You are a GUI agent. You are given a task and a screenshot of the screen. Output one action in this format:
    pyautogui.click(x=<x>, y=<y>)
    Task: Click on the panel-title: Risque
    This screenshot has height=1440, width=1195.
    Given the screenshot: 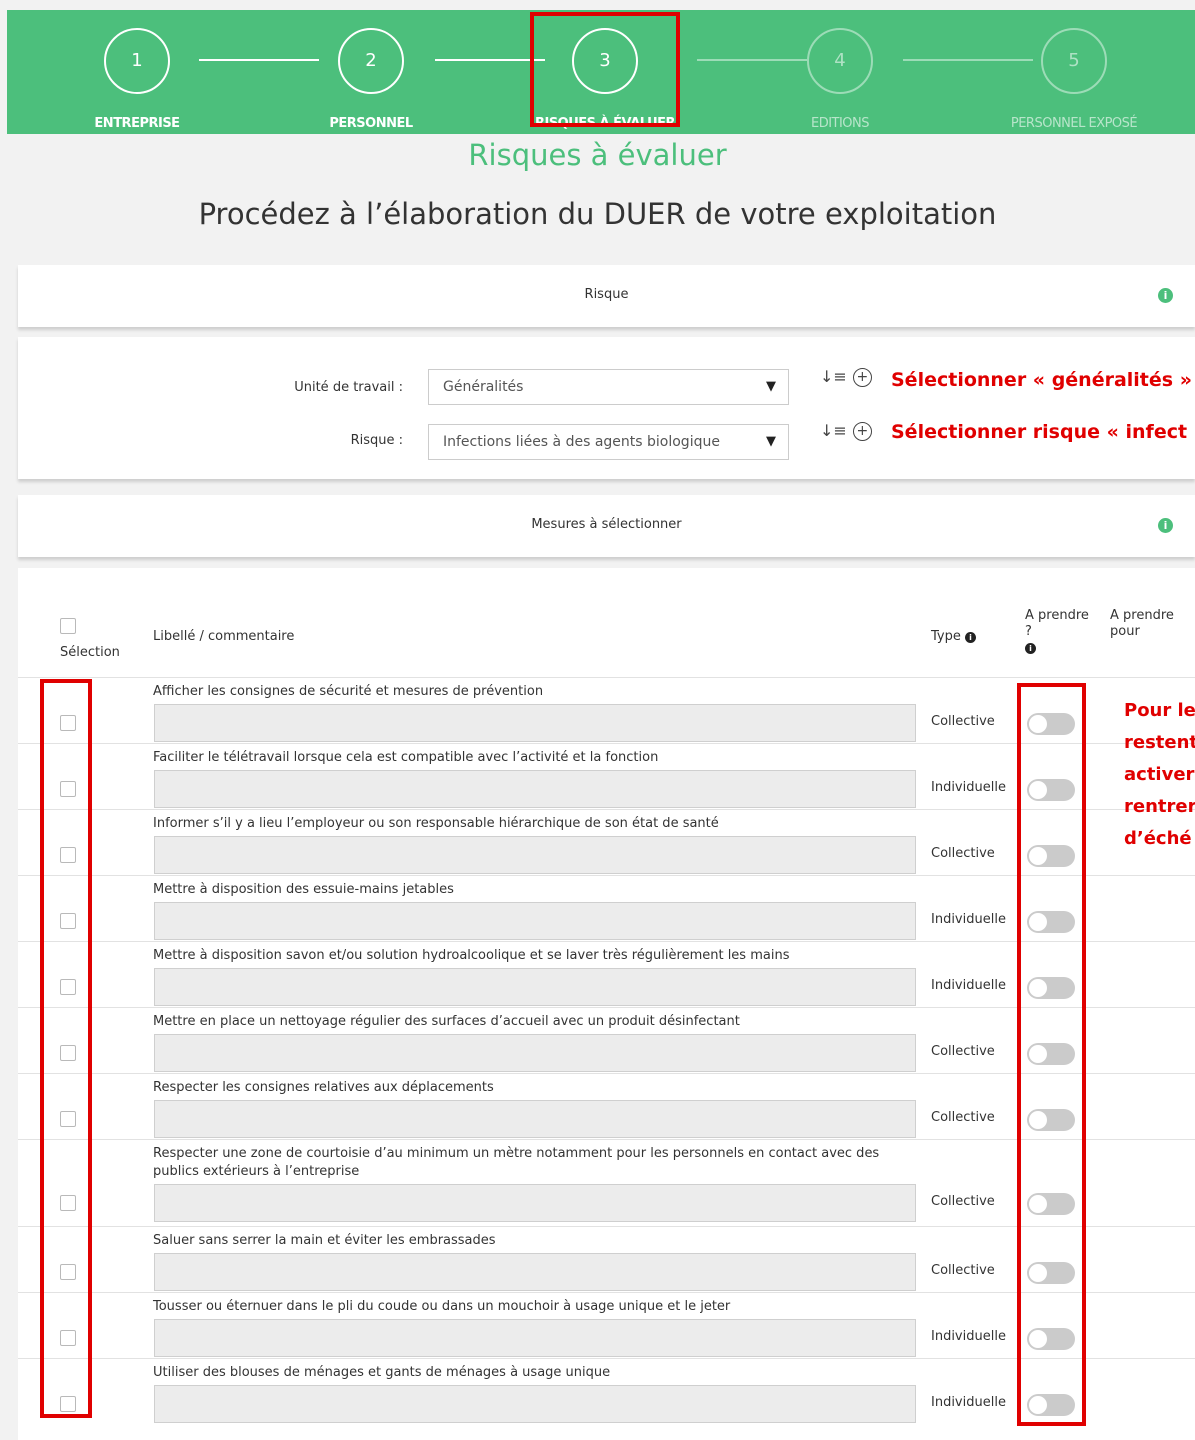 What is the action you would take?
    pyautogui.click(x=606, y=294)
    